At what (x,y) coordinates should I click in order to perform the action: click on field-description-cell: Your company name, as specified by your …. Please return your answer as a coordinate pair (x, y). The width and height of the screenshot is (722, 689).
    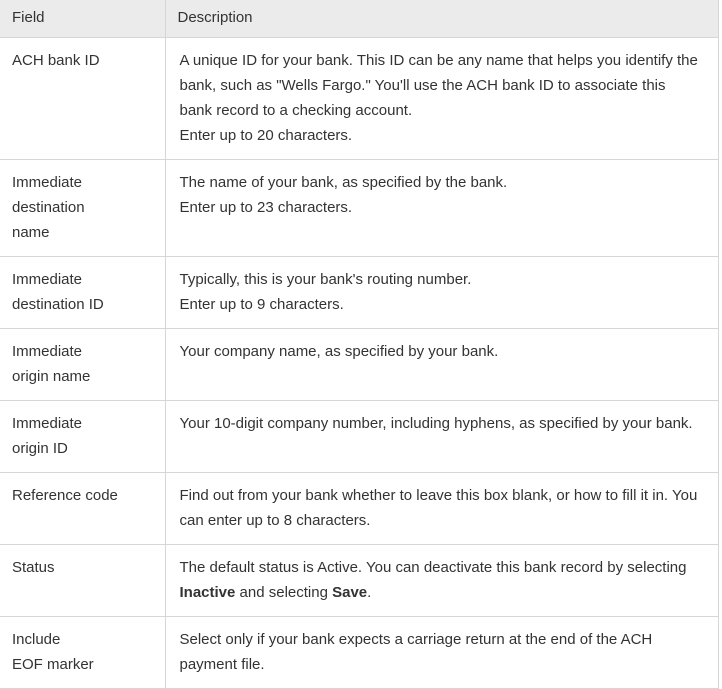
    Looking at the image, I should click on (442, 364).